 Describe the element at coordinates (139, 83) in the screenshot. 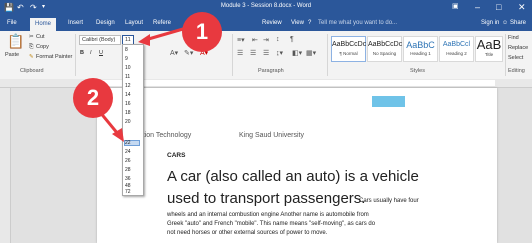

I see `callout-arrows` at that location.